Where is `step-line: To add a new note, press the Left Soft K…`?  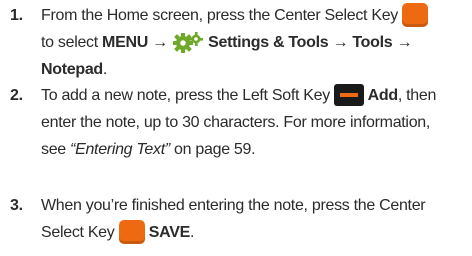
step-line: To add a new note, press the Left Soft K… is located at coordinates (253, 95).